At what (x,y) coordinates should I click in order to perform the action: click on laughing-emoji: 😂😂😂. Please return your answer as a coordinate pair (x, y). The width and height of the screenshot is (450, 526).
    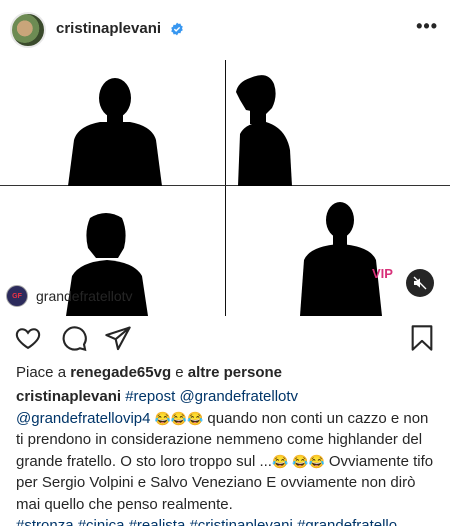
    Looking at the image, I should click on (179, 418).